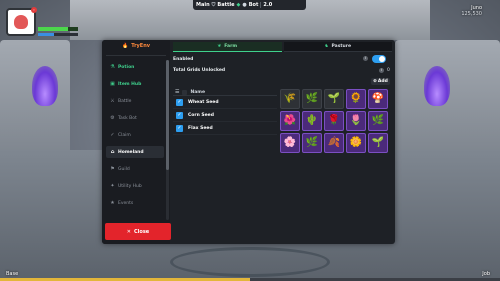  I want to click on leaf-icon: ❦, so click(219, 46).